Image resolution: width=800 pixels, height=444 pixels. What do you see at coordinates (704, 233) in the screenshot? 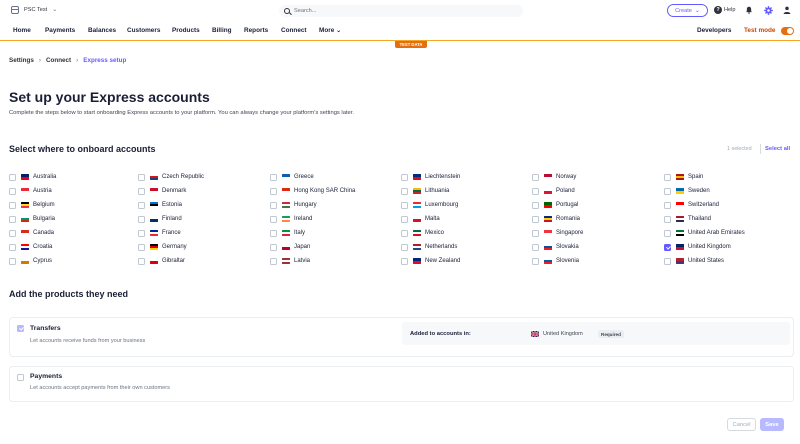
I see `country-option-united-arab-emirates: United Arab Emirates` at bounding box center [704, 233].